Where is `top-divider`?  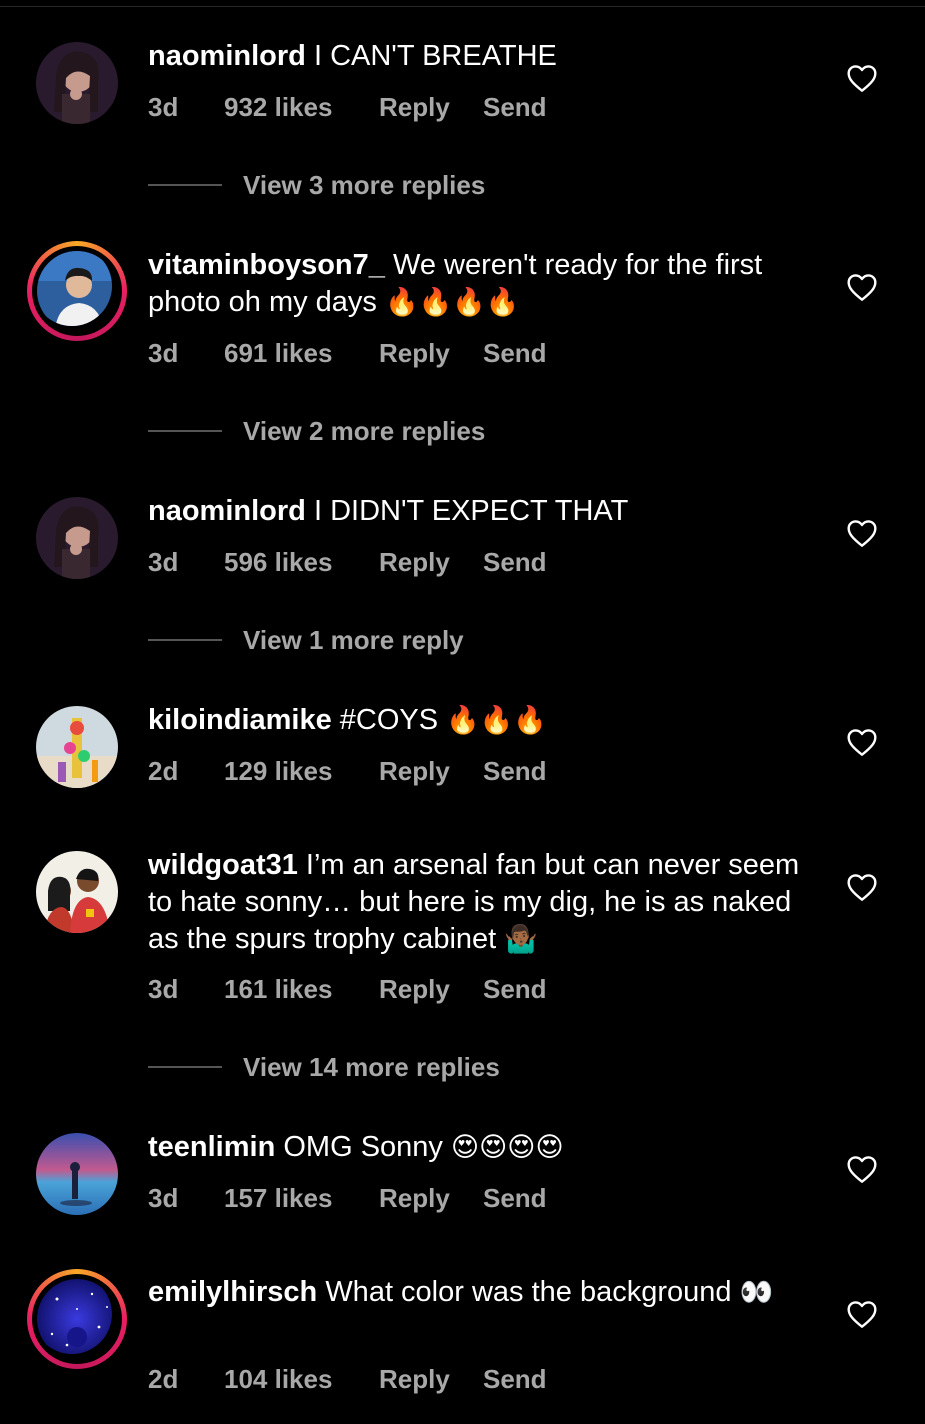
top-divider is located at coordinates (462, 6).